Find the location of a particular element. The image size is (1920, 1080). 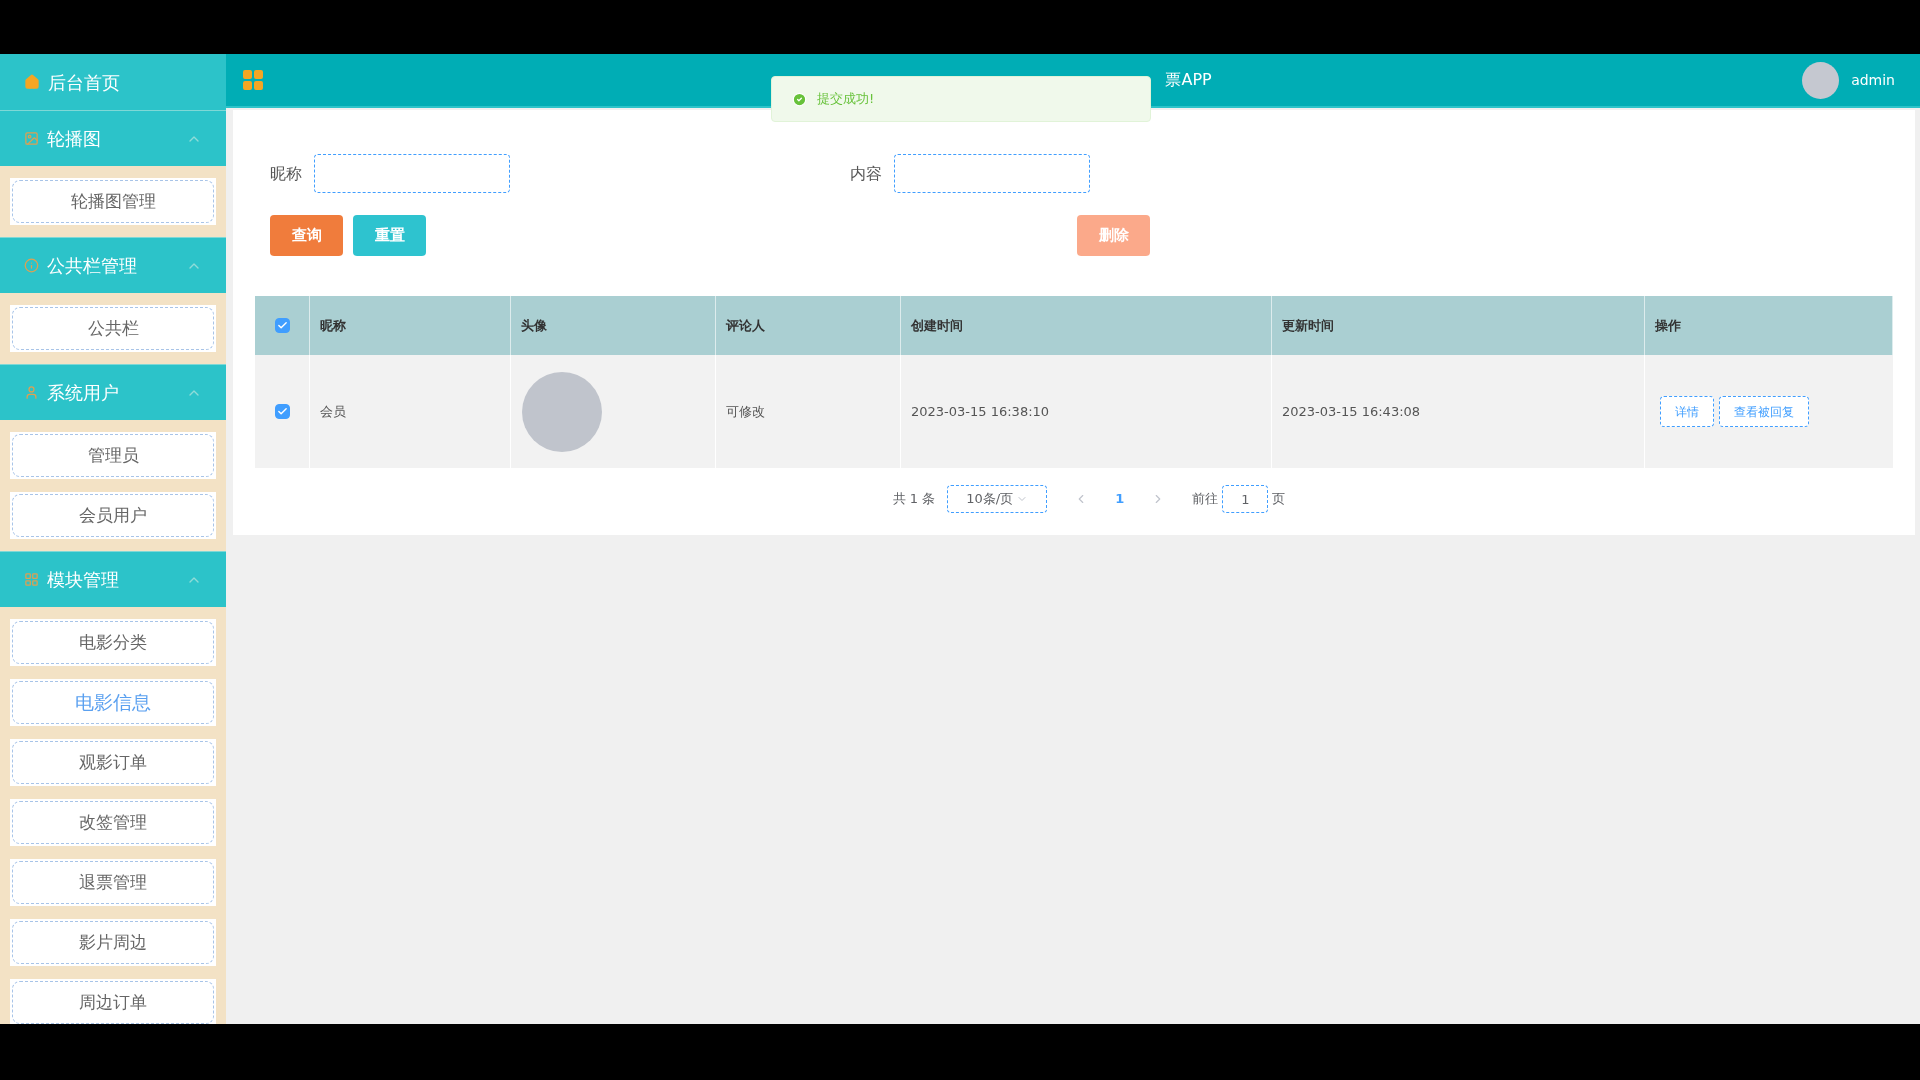

sidebar-menu-item: 会员用户 is located at coordinates (113, 515).